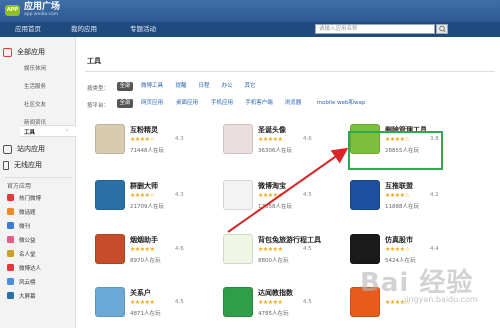 The width and height of the screenshot is (500, 328). Describe the element at coordinates (341, 103) in the screenshot. I see `filter-platform-mobile-web: mobile web和wap` at that location.